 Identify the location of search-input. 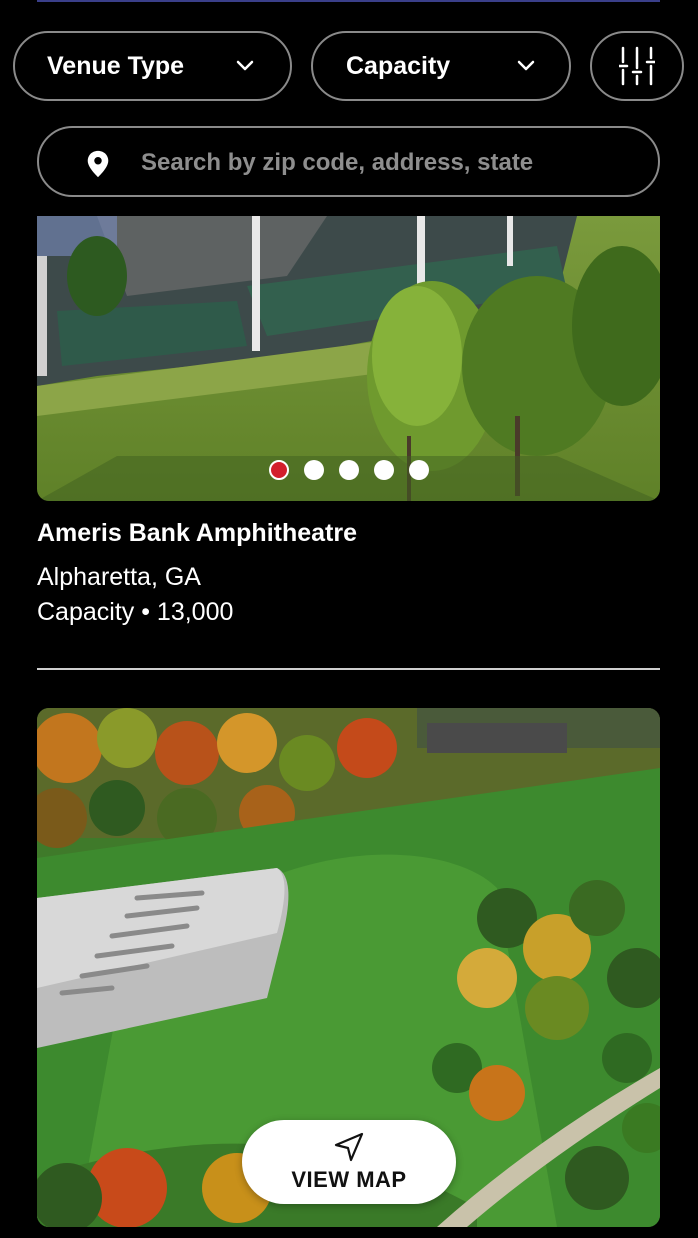
(381, 163).